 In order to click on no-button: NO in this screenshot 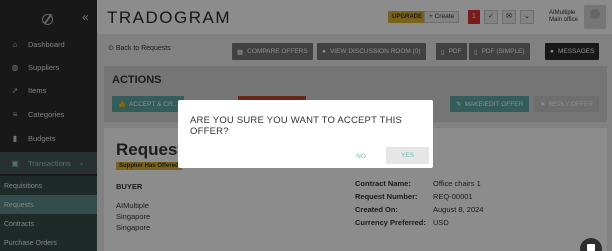, I will do `click(361, 156)`.